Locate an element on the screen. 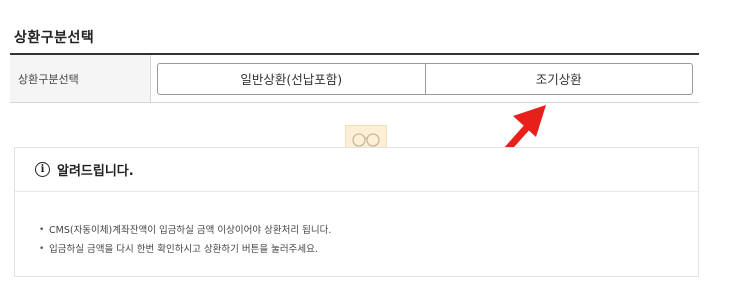 The height and width of the screenshot is (292, 730). repayment-type-label: 상환구분선택 is located at coordinates (80, 78).